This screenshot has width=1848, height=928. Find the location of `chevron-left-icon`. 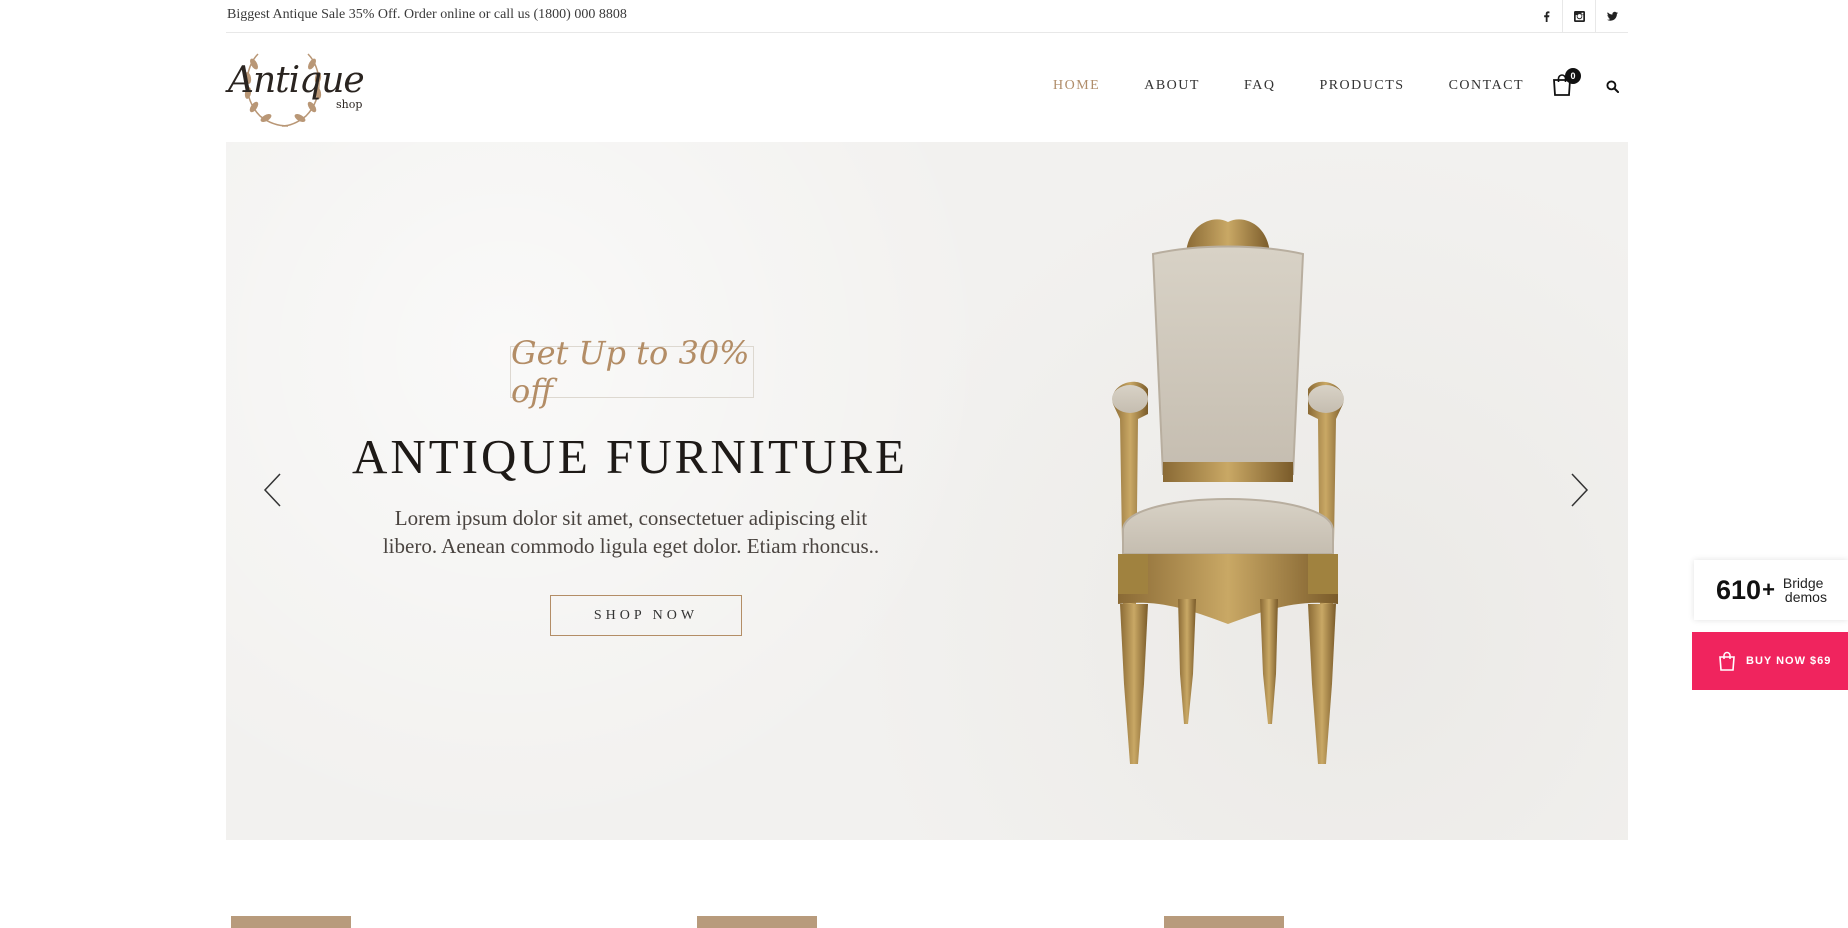

chevron-left-icon is located at coordinates (272, 490).